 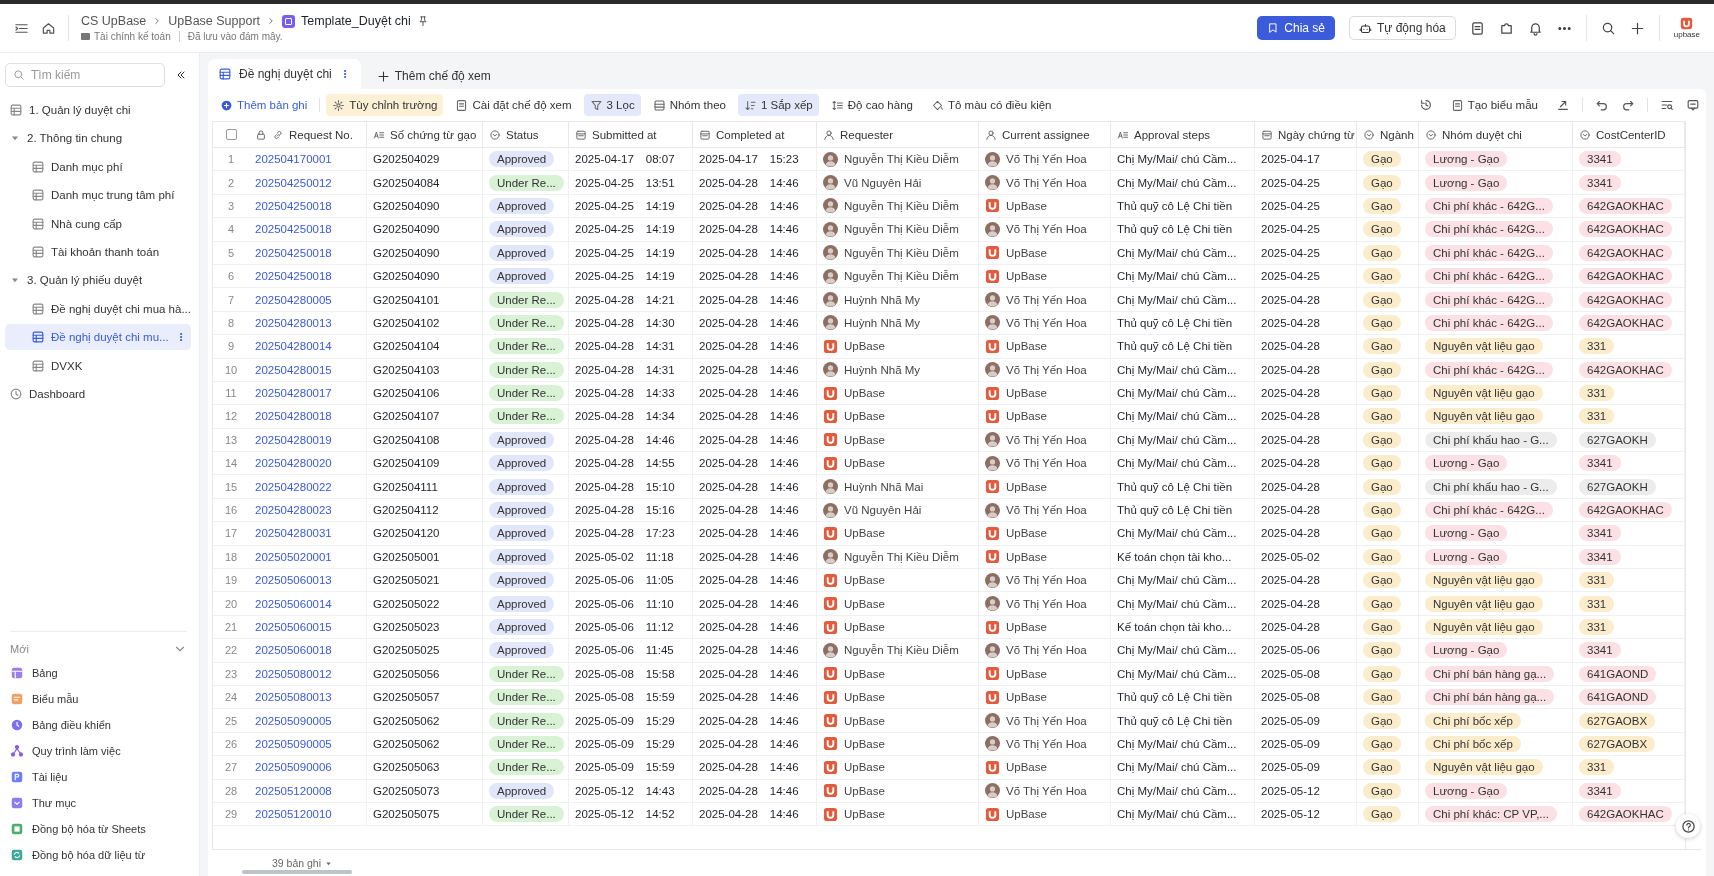 What do you see at coordinates (1296, 28) in the screenshot?
I see `share-button: Chia sẻ` at bounding box center [1296, 28].